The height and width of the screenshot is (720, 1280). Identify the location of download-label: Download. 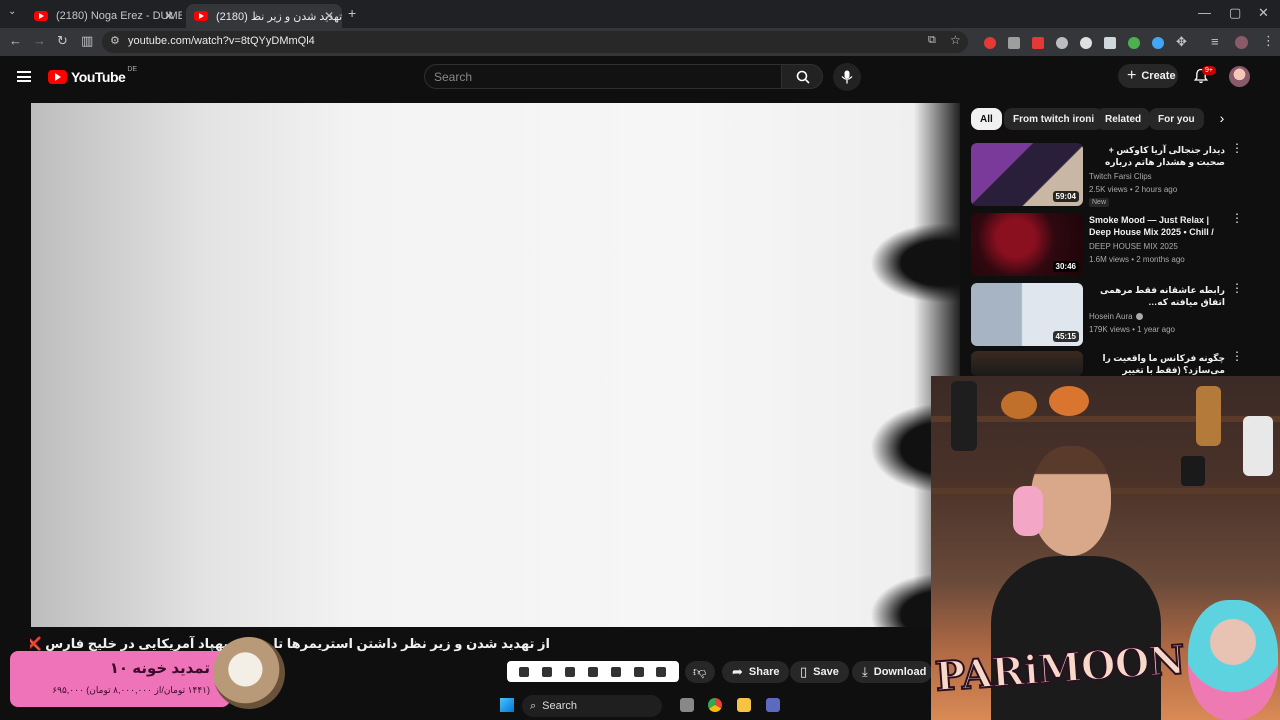
(900, 672).